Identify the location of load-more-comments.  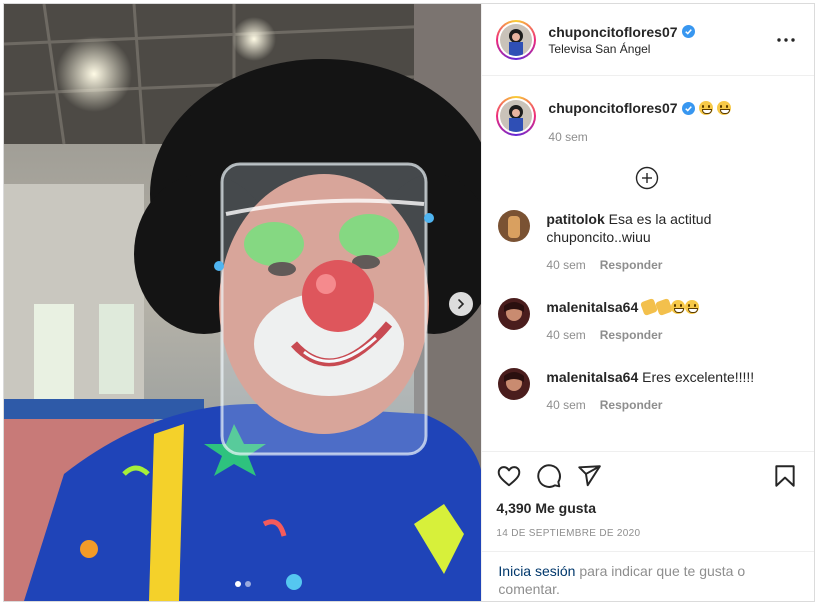
(647, 177).